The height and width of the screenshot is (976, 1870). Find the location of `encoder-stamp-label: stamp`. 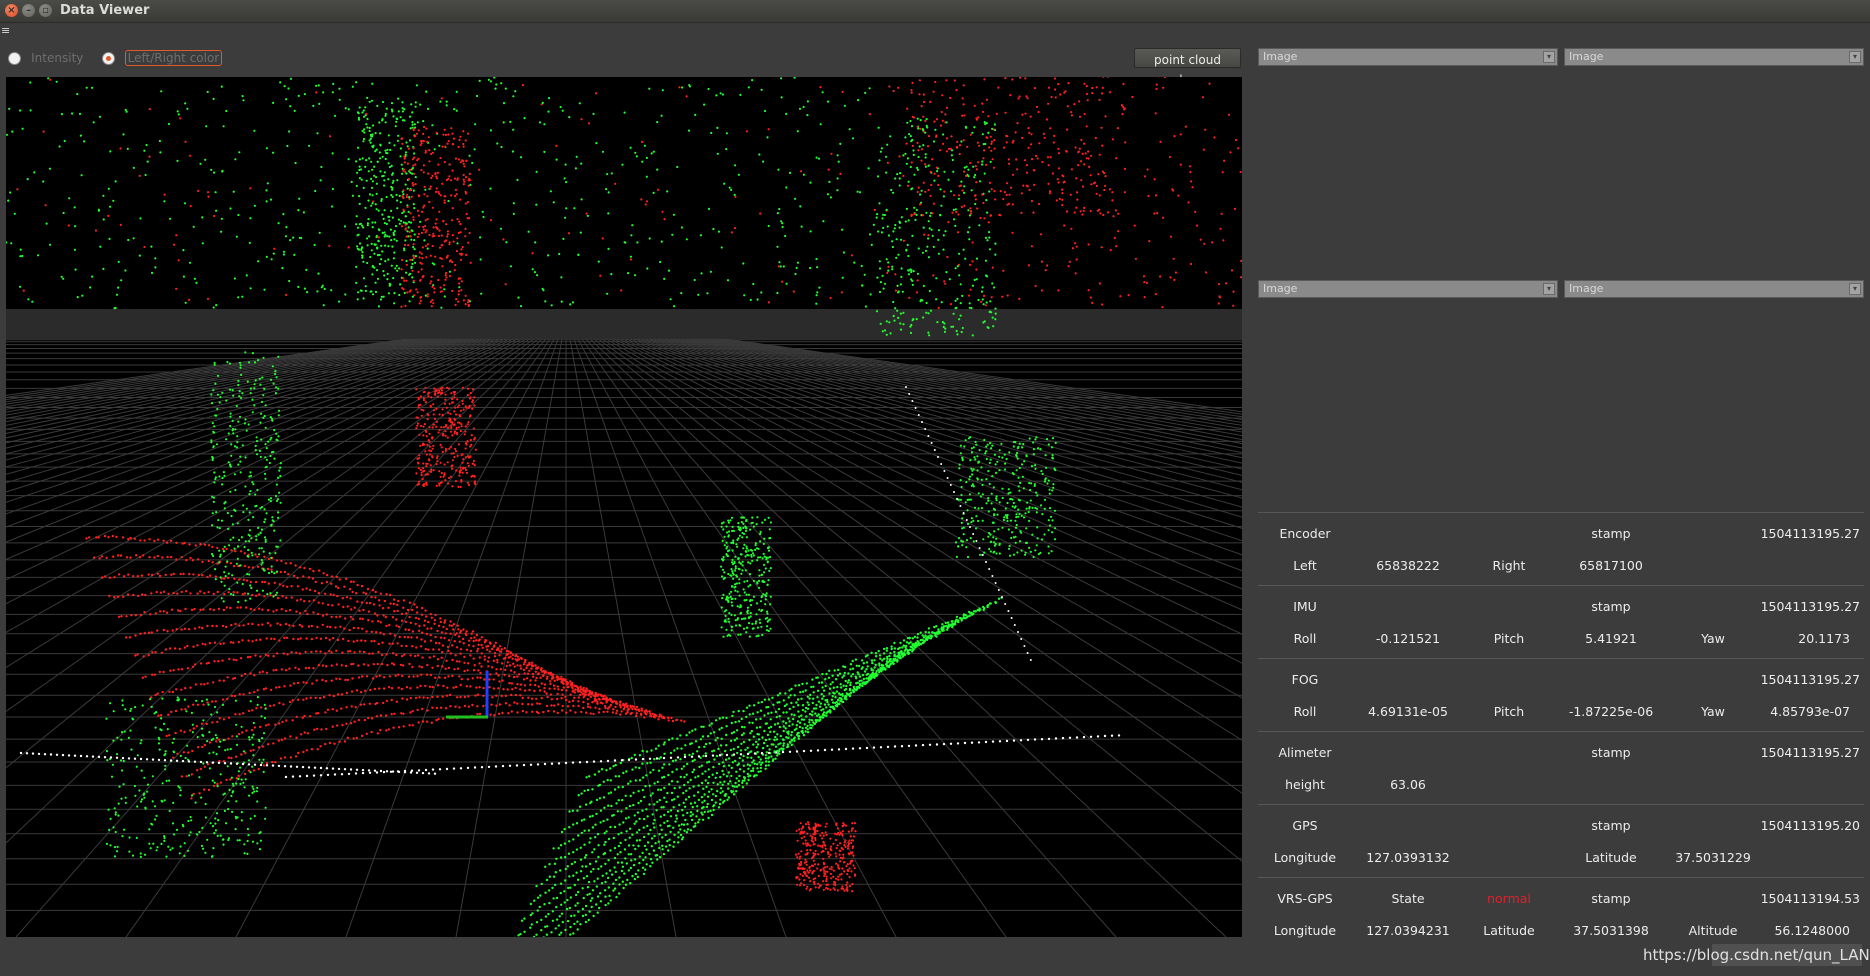

encoder-stamp-label: stamp is located at coordinates (1611, 533).